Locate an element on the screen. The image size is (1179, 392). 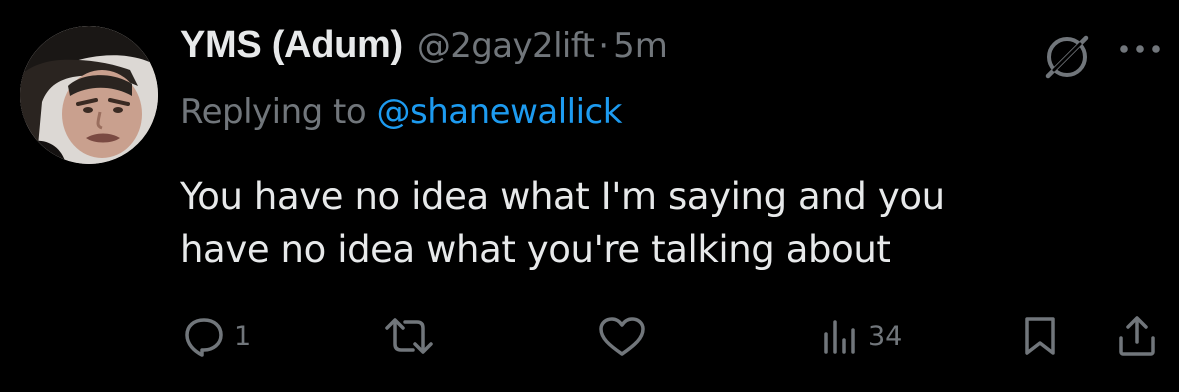
views-count: 34 is located at coordinates (885, 336).